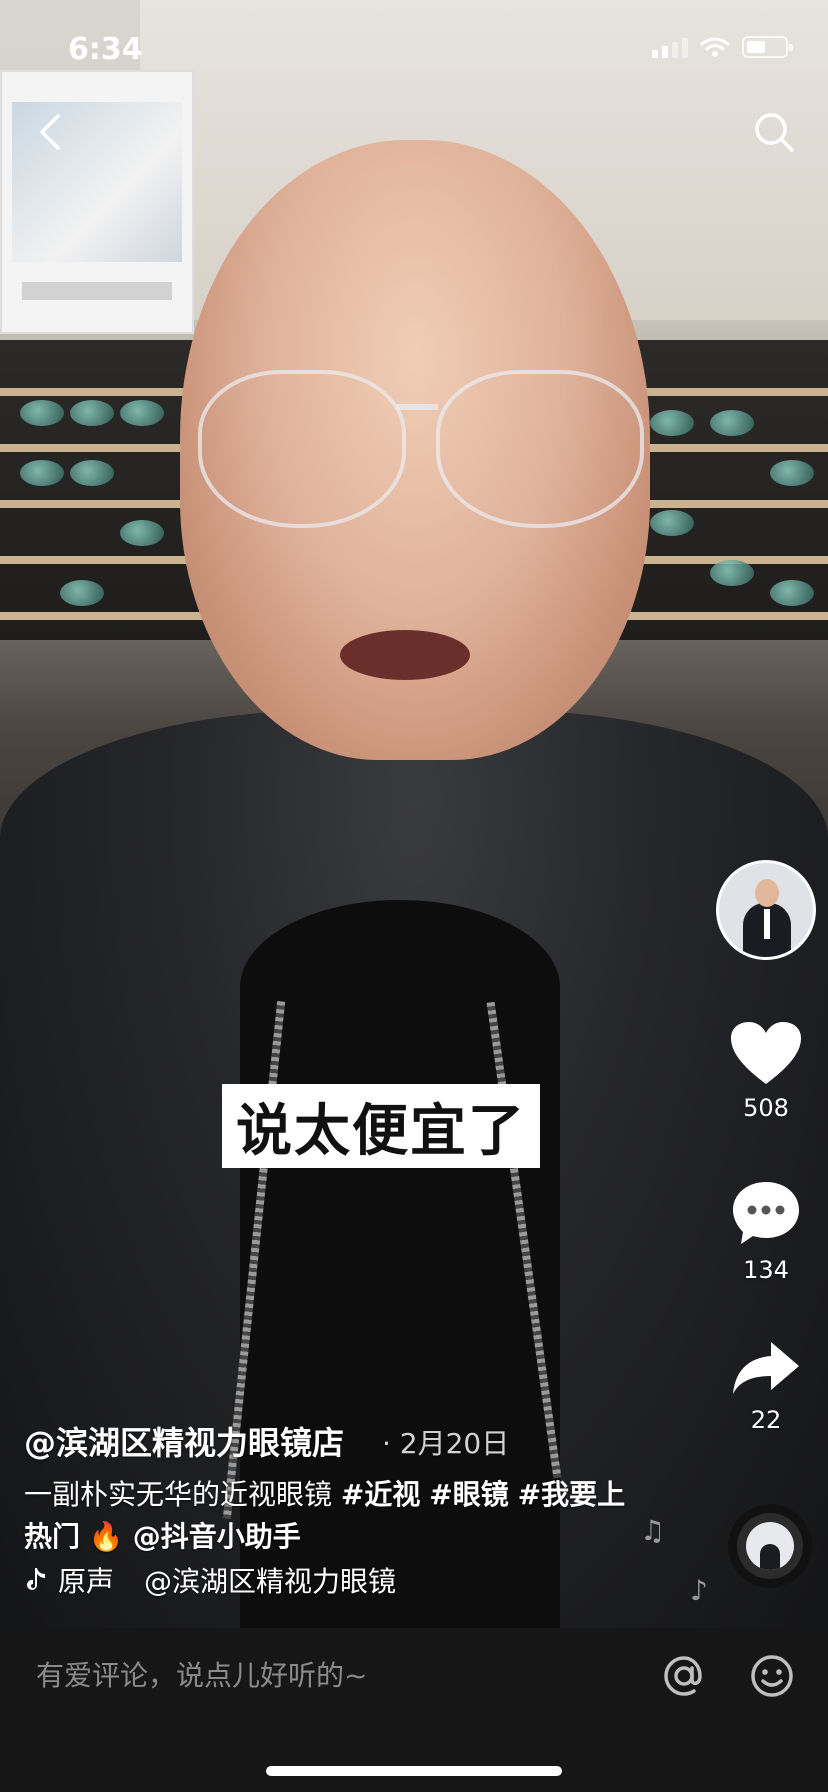 This screenshot has height=1792, width=828. I want to click on home-indicator, so click(414, 1771).